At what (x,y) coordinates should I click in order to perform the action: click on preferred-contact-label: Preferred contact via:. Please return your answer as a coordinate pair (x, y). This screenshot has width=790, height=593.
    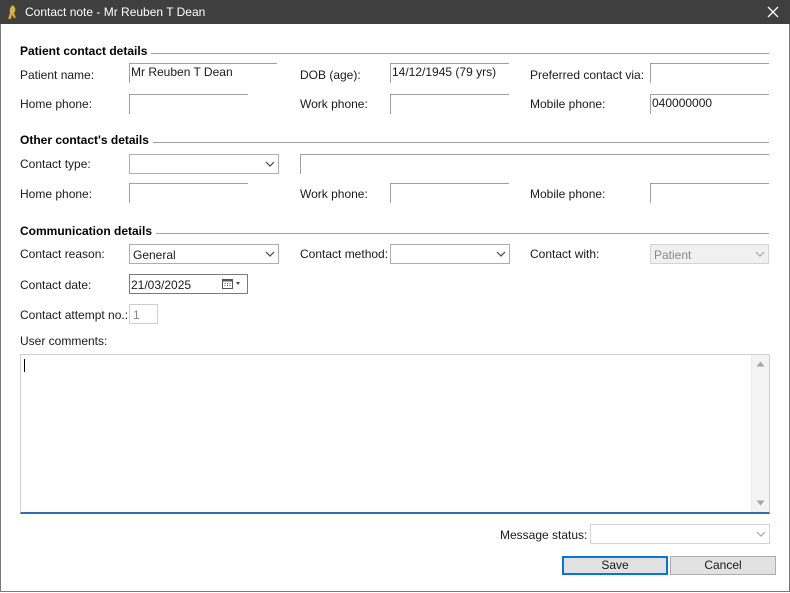
    Looking at the image, I should click on (587, 75).